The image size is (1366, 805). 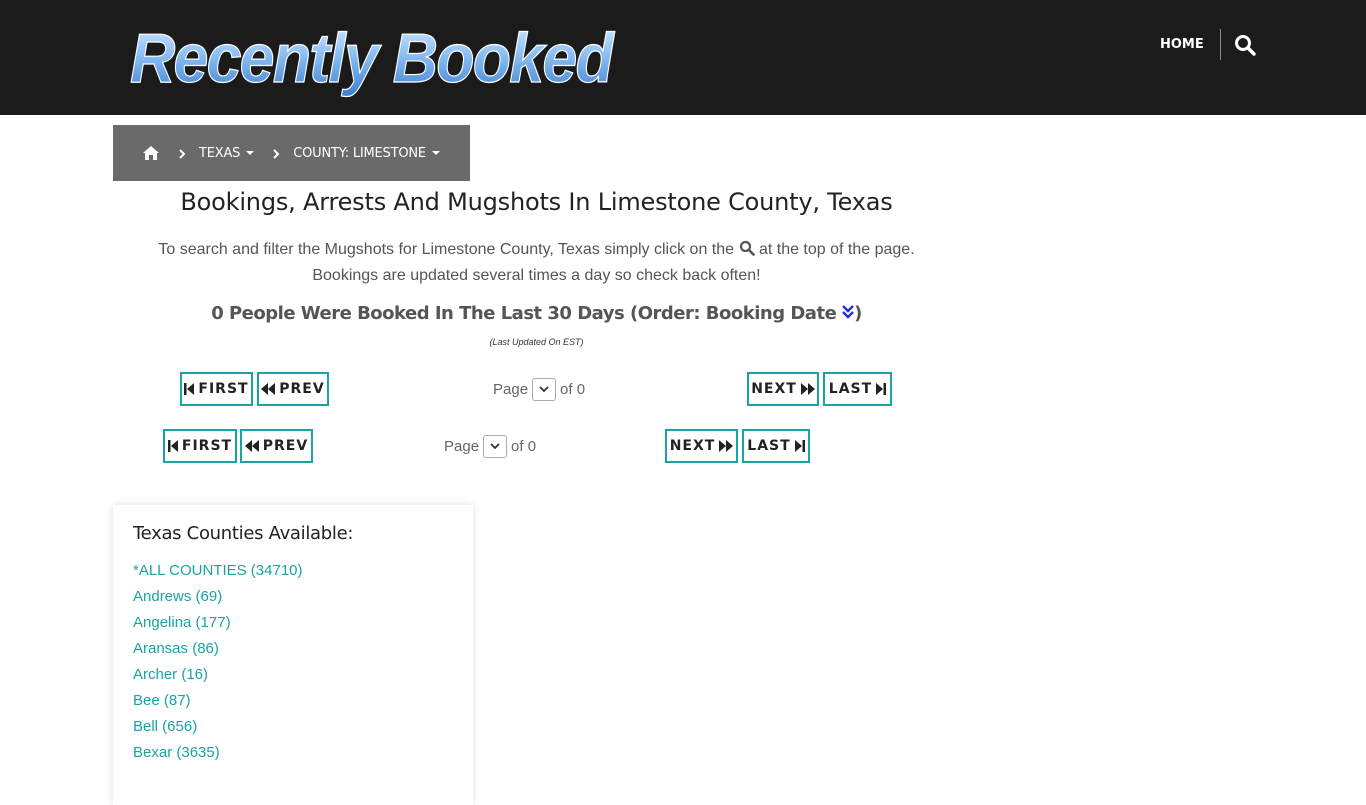 I want to click on site-logo: Recently Booked, so click(x=373, y=56).